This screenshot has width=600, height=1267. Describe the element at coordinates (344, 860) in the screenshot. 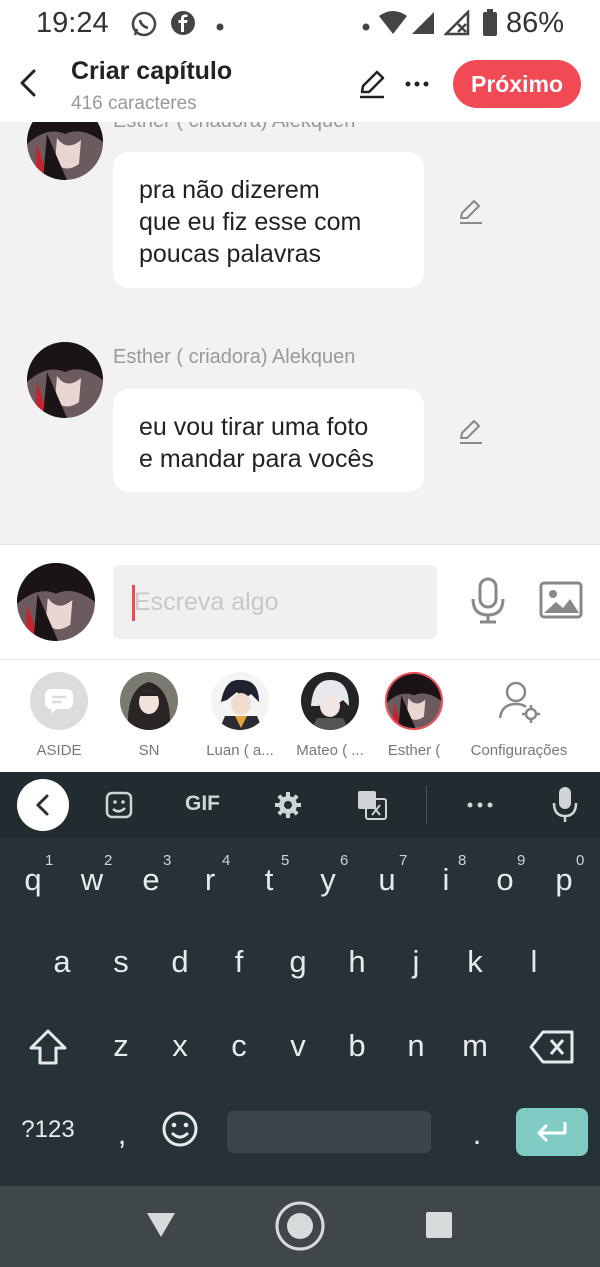

I see `key-number-hint: 6` at that location.